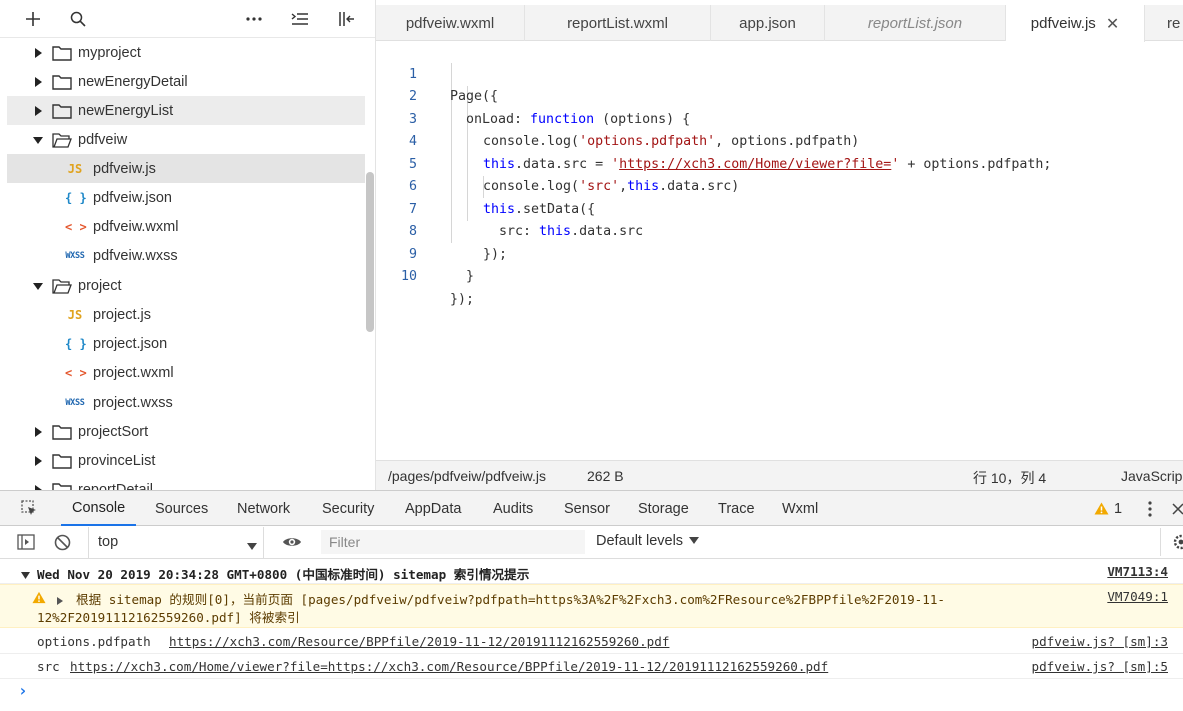 Image resolution: width=1183 pixels, height=711 pixels. I want to click on close-devtools-icon, so click(1177, 508).